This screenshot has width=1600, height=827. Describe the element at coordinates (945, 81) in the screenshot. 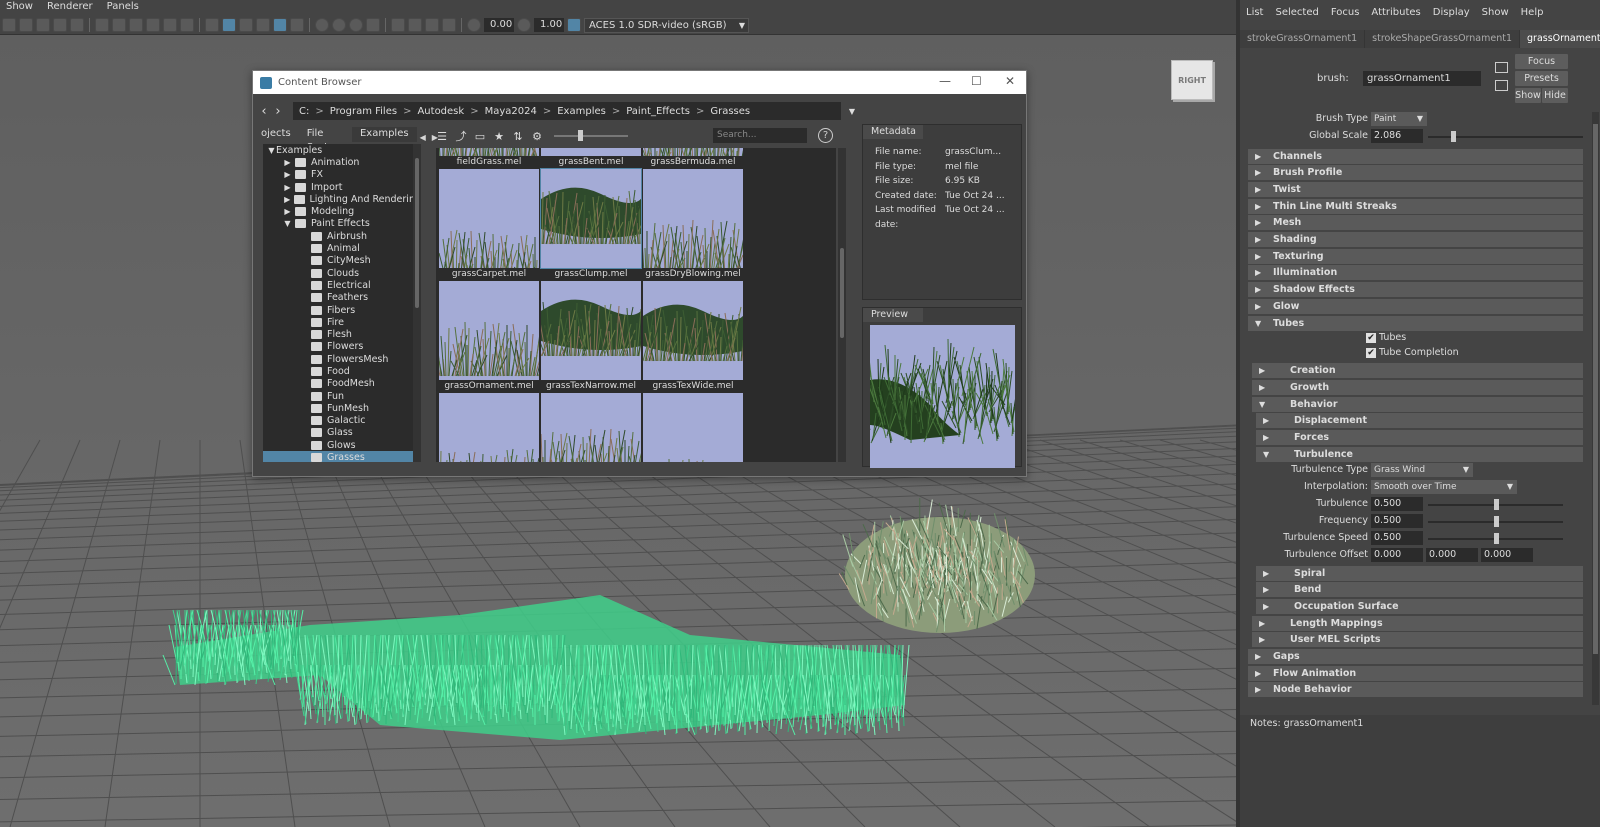

I see `minimize-icon: —` at that location.